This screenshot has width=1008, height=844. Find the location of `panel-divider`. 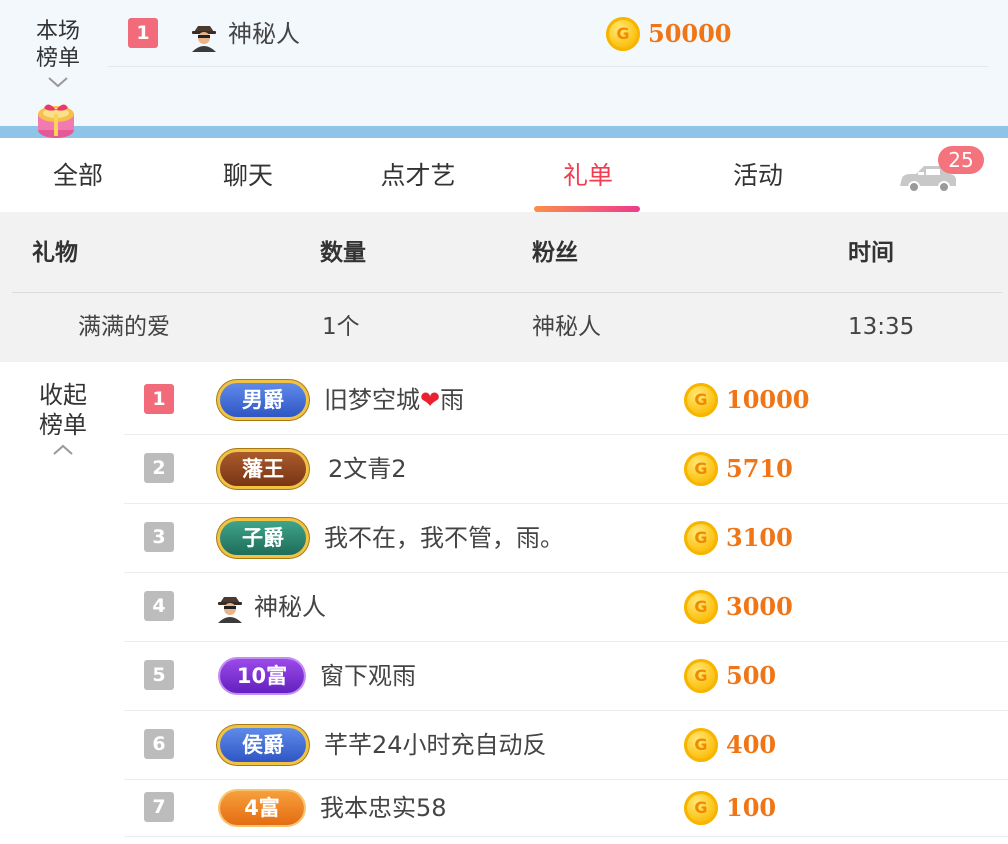

panel-divider is located at coordinates (504, 132).